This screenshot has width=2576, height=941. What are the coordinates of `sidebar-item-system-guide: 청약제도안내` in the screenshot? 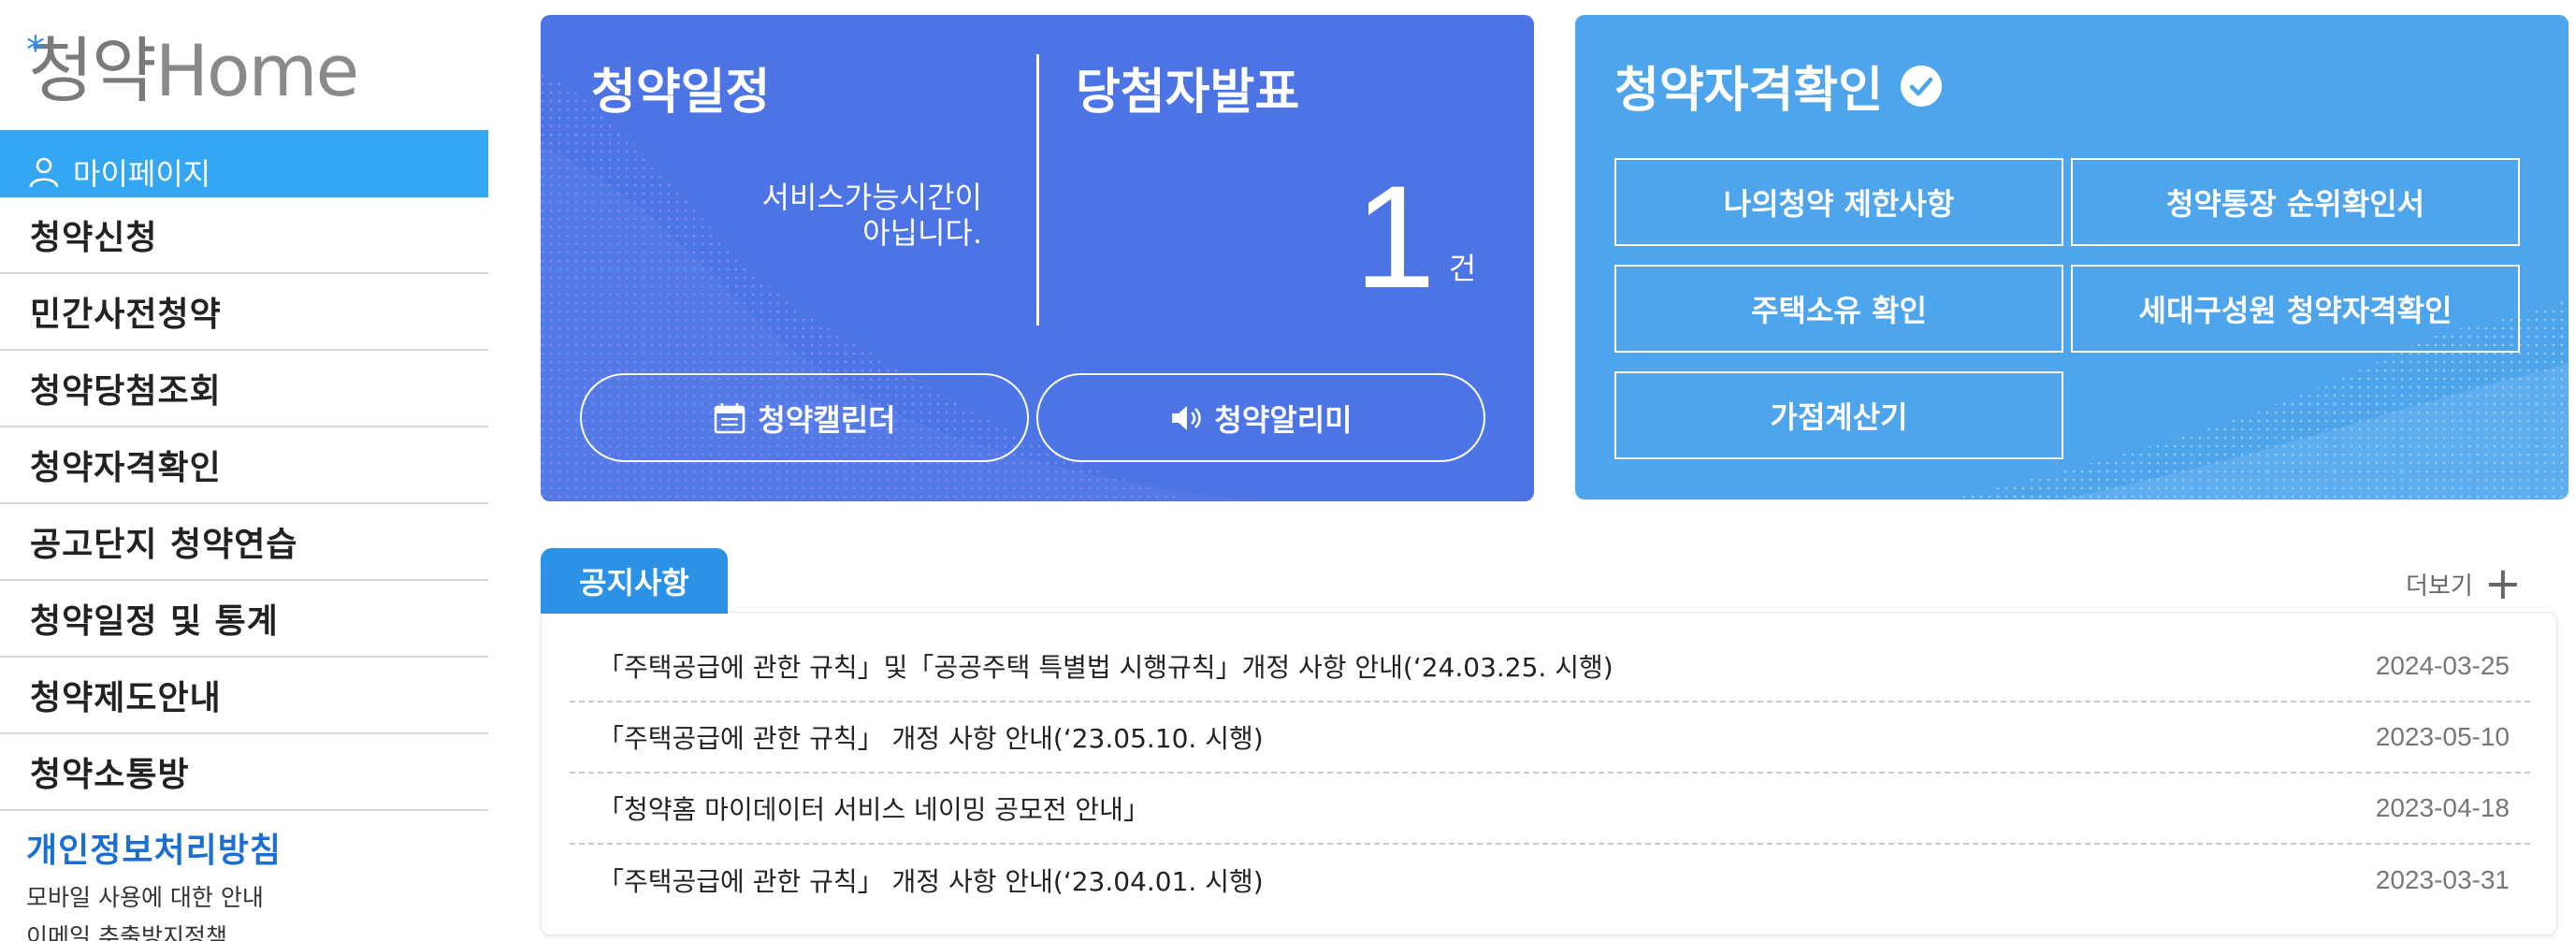 It's located at (244, 696).